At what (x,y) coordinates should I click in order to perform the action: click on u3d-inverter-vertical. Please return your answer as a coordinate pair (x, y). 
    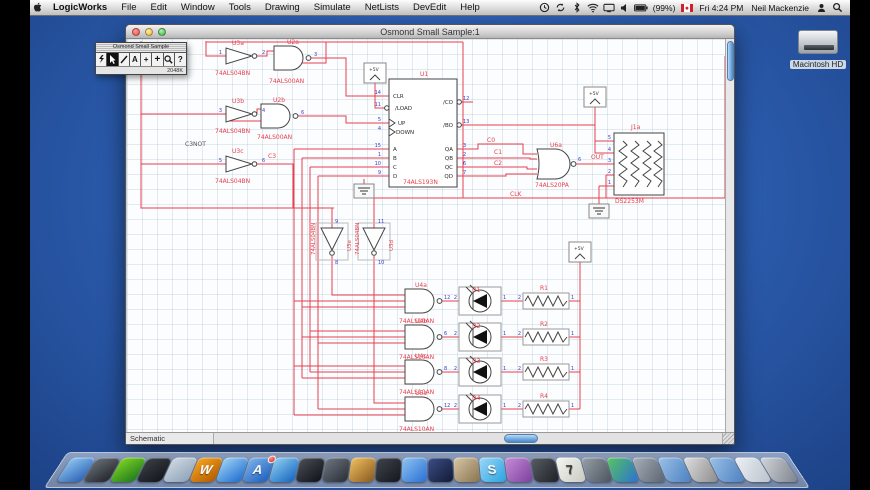
    Looking at the image, I should click on (374, 241).